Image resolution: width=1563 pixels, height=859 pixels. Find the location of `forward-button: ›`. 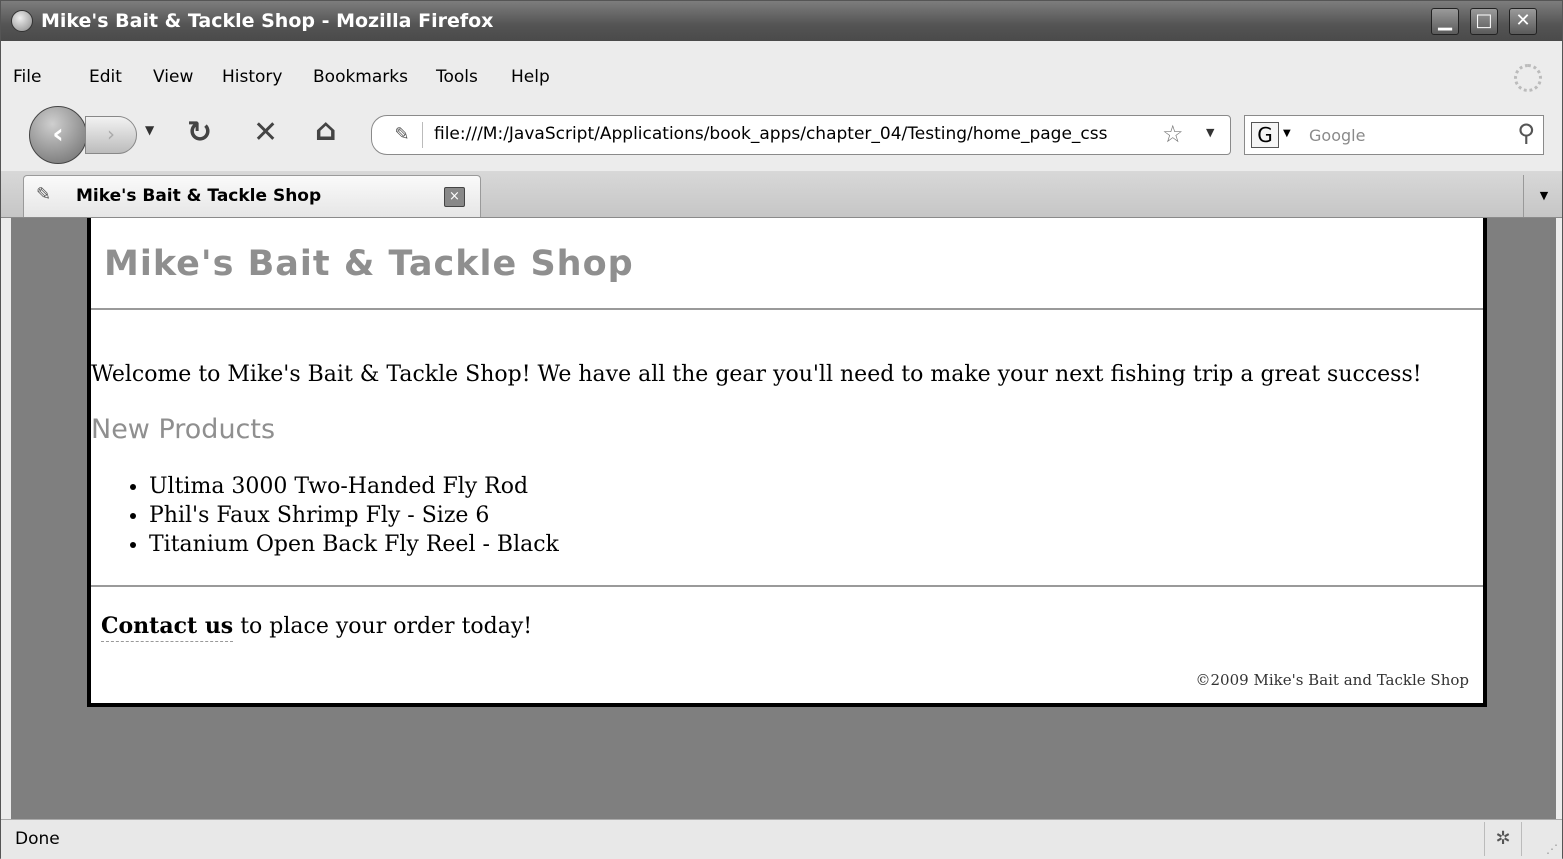

forward-button: › is located at coordinates (111, 135).